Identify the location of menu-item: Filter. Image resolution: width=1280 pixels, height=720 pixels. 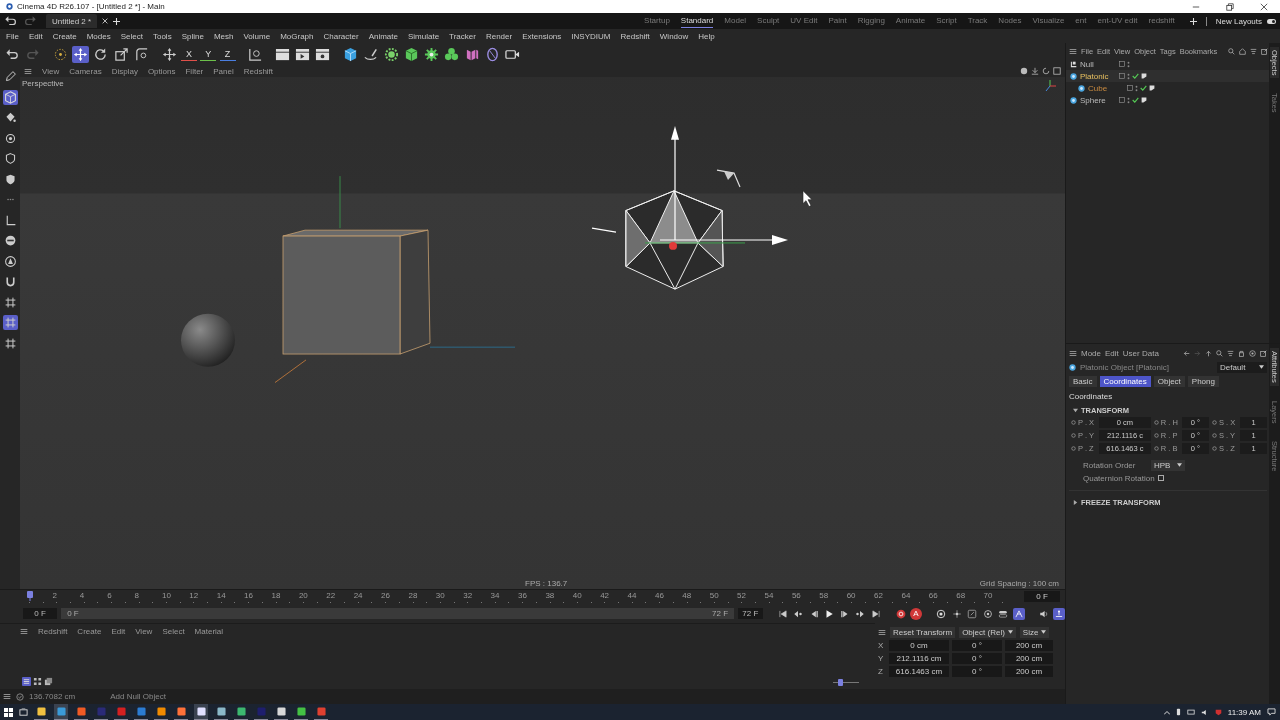
(194, 71).